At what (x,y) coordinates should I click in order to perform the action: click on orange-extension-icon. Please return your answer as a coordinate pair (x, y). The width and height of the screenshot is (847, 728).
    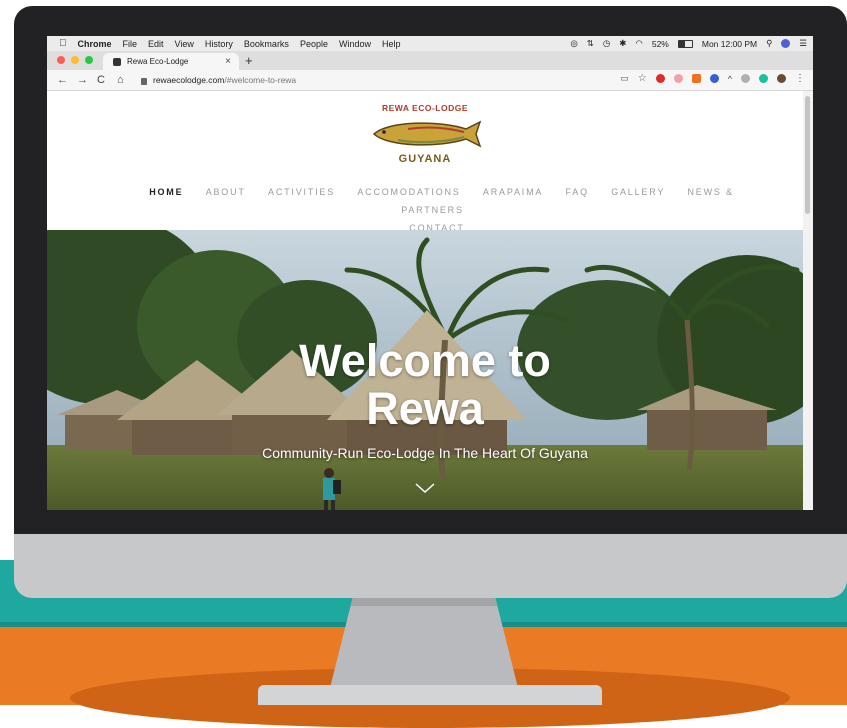
    Looking at the image, I should click on (696, 78).